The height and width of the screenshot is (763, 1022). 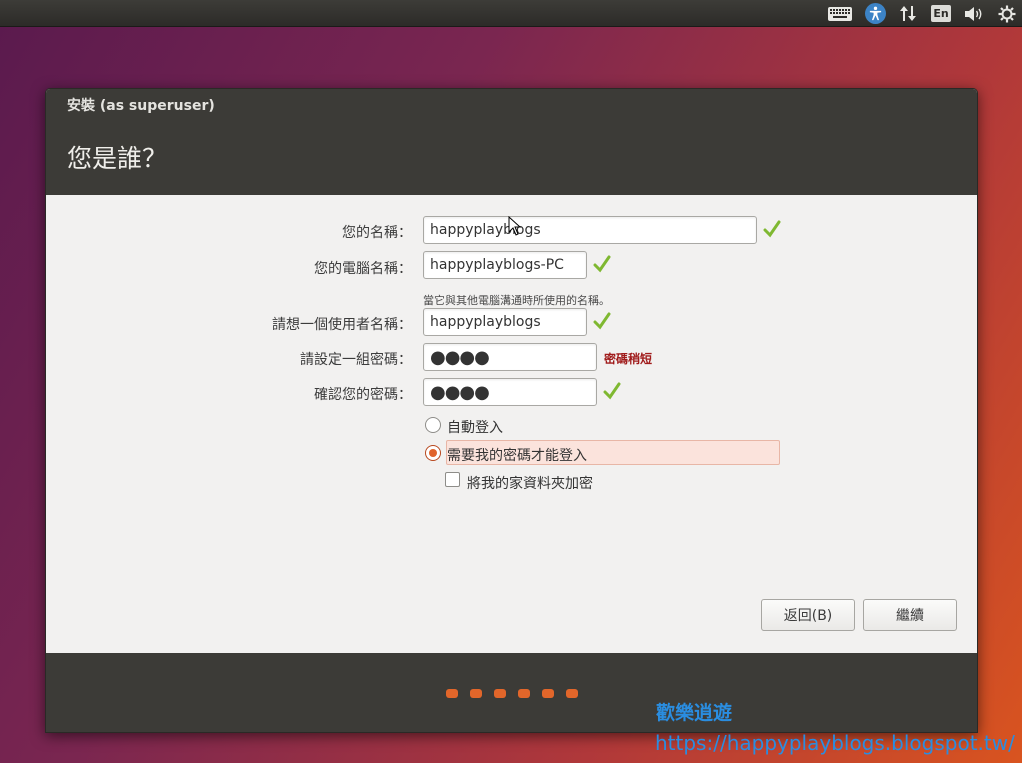 I want to click on username-valid-check-icon, so click(x=602, y=321).